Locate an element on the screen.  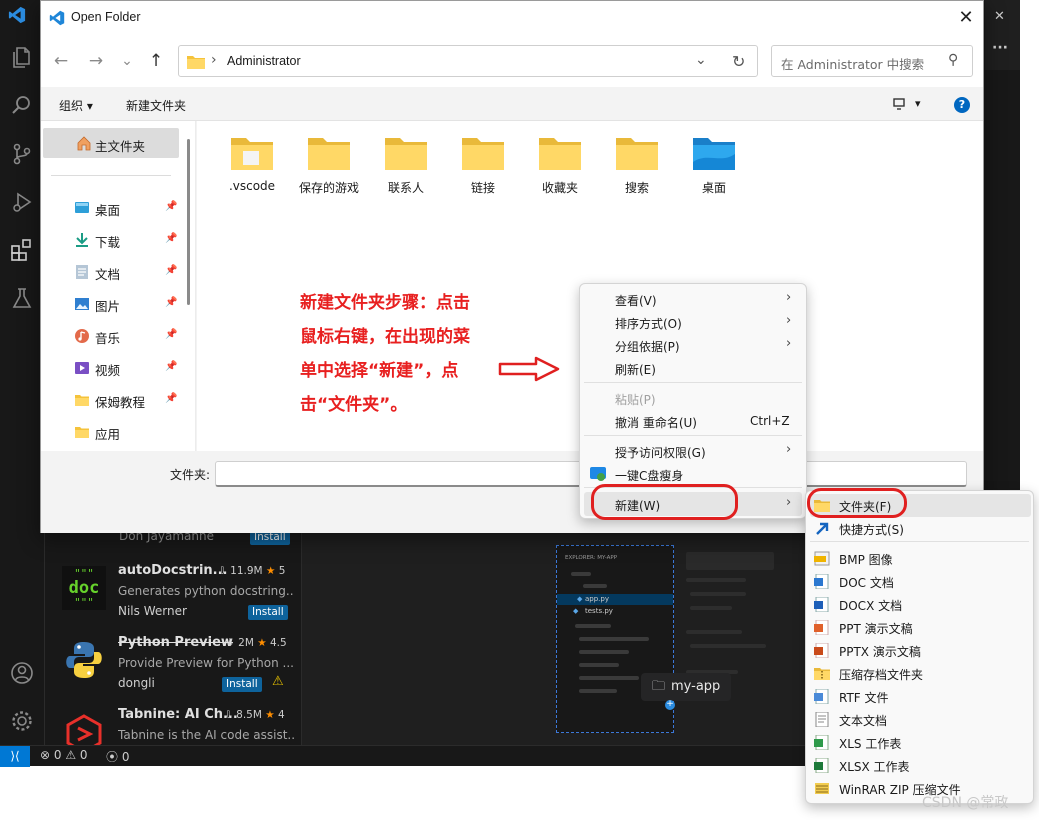
window-close-icon: ✕ is located at coordinates (999, 16).